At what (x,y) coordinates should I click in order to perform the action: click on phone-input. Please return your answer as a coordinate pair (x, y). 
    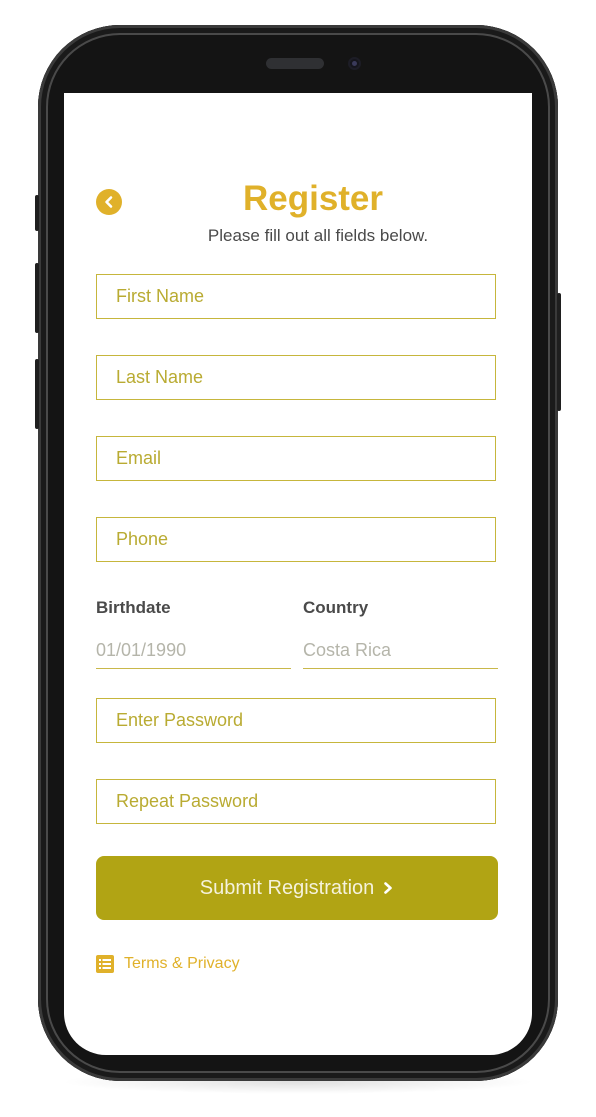
    Looking at the image, I should click on (296, 539).